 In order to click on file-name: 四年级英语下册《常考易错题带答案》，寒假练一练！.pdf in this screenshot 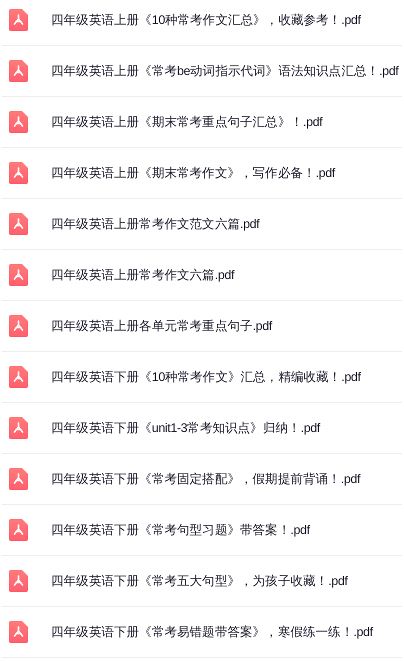, I will do `click(212, 632)`.